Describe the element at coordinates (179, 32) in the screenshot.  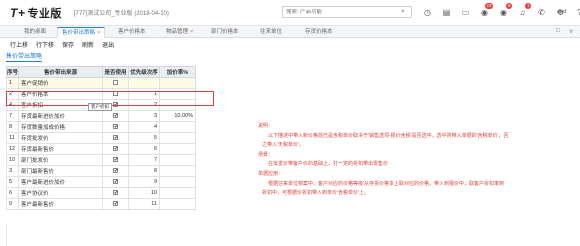
I see `tab-item-manage: 物品管理 ×` at that location.